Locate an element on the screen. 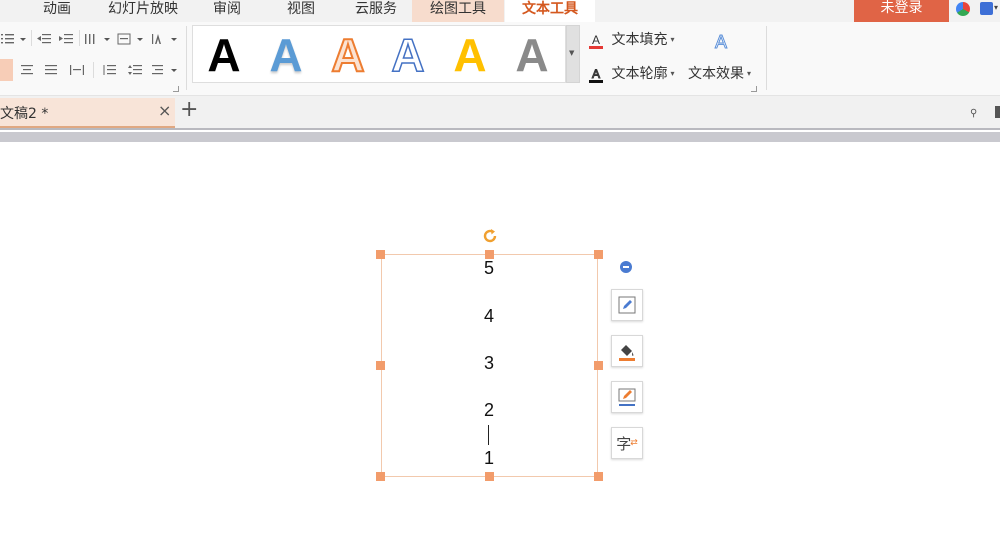  paragraph-spacing-icon is located at coordinates (135, 70).